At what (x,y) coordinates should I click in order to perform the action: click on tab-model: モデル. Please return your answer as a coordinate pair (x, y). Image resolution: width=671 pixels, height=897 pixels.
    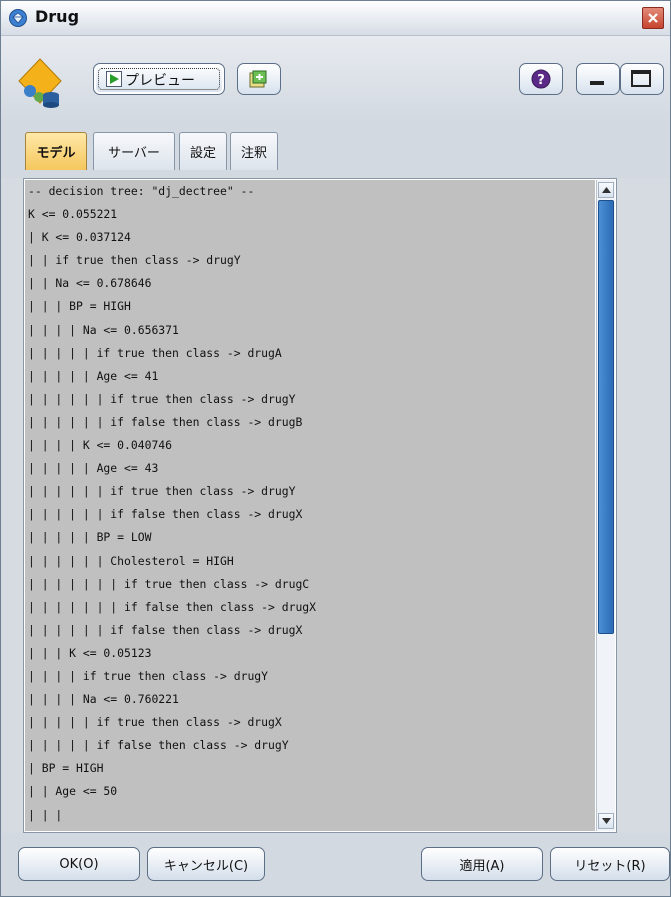
    Looking at the image, I should click on (56, 151).